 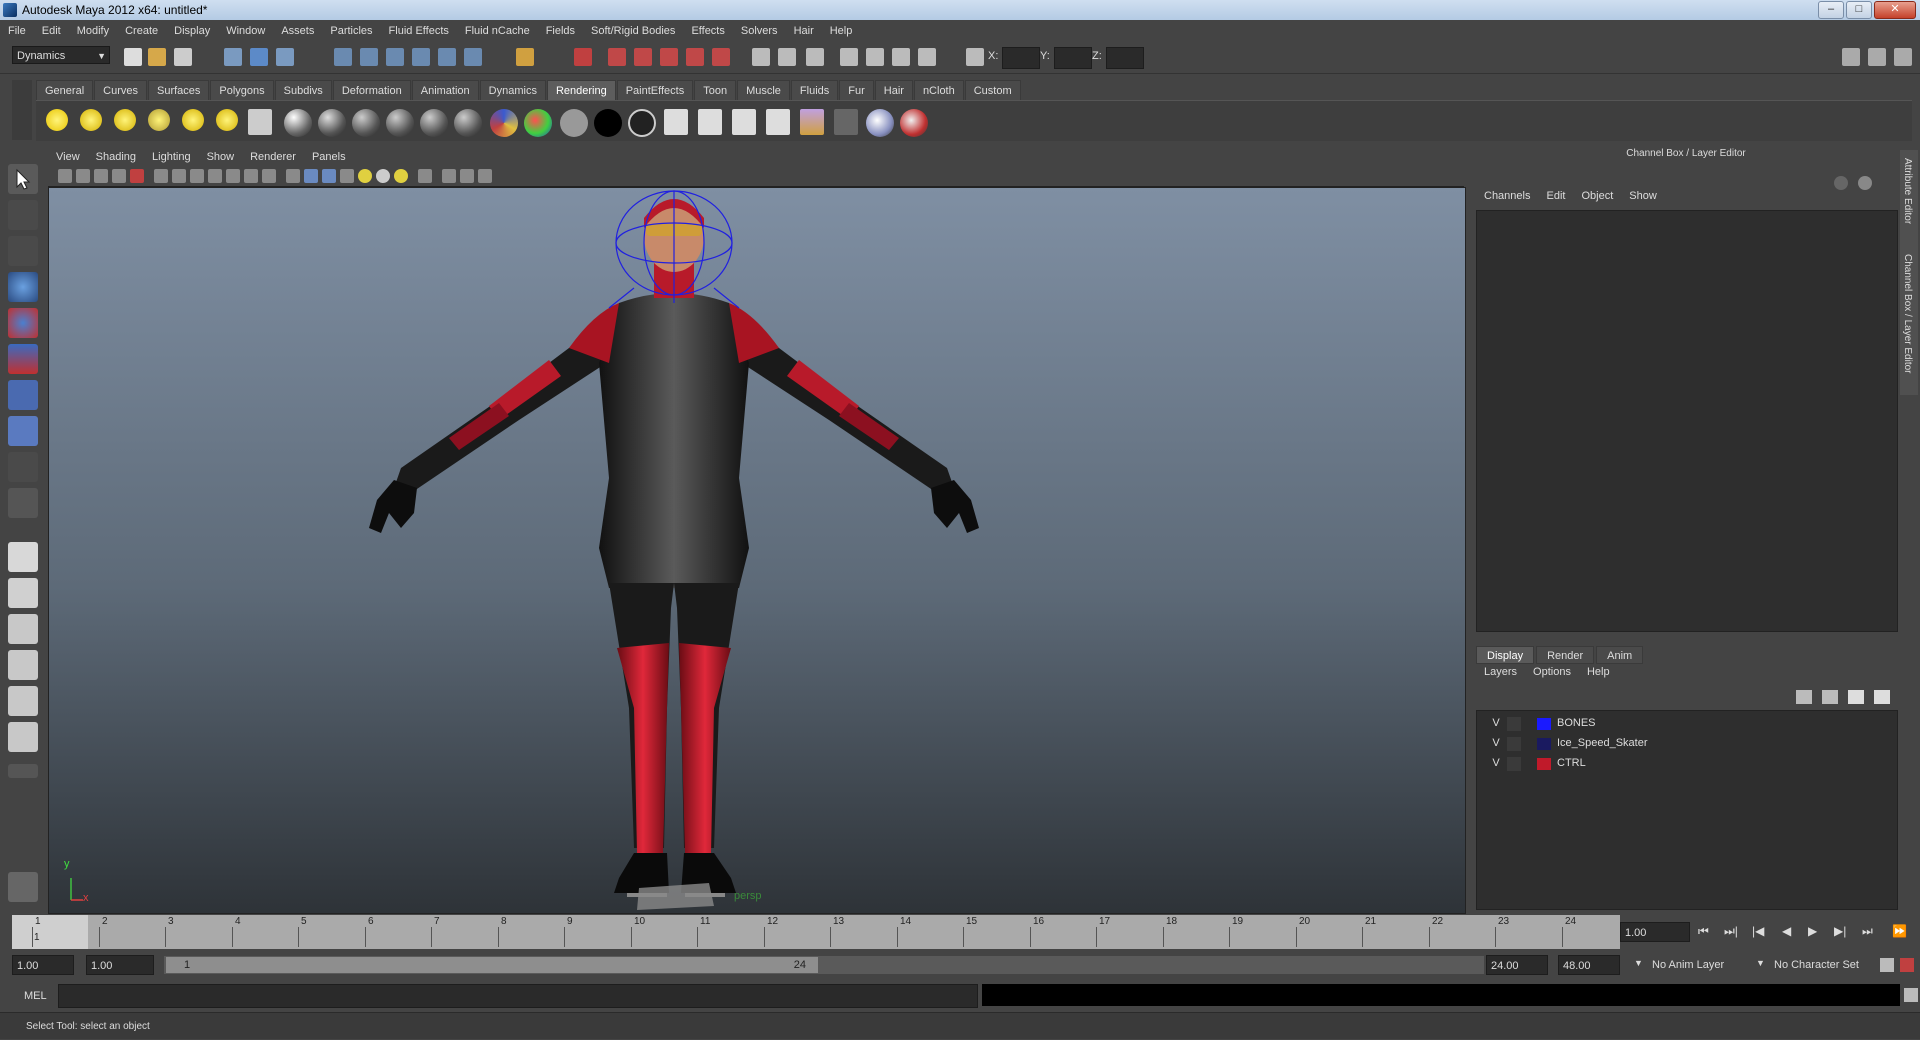 What do you see at coordinates (23, 359) in the screenshot?
I see `scale-tool-icon` at bounding box center [23, 359].